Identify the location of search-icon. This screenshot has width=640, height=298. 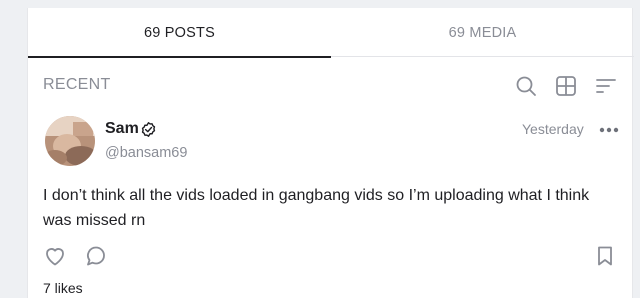
(526, 86).